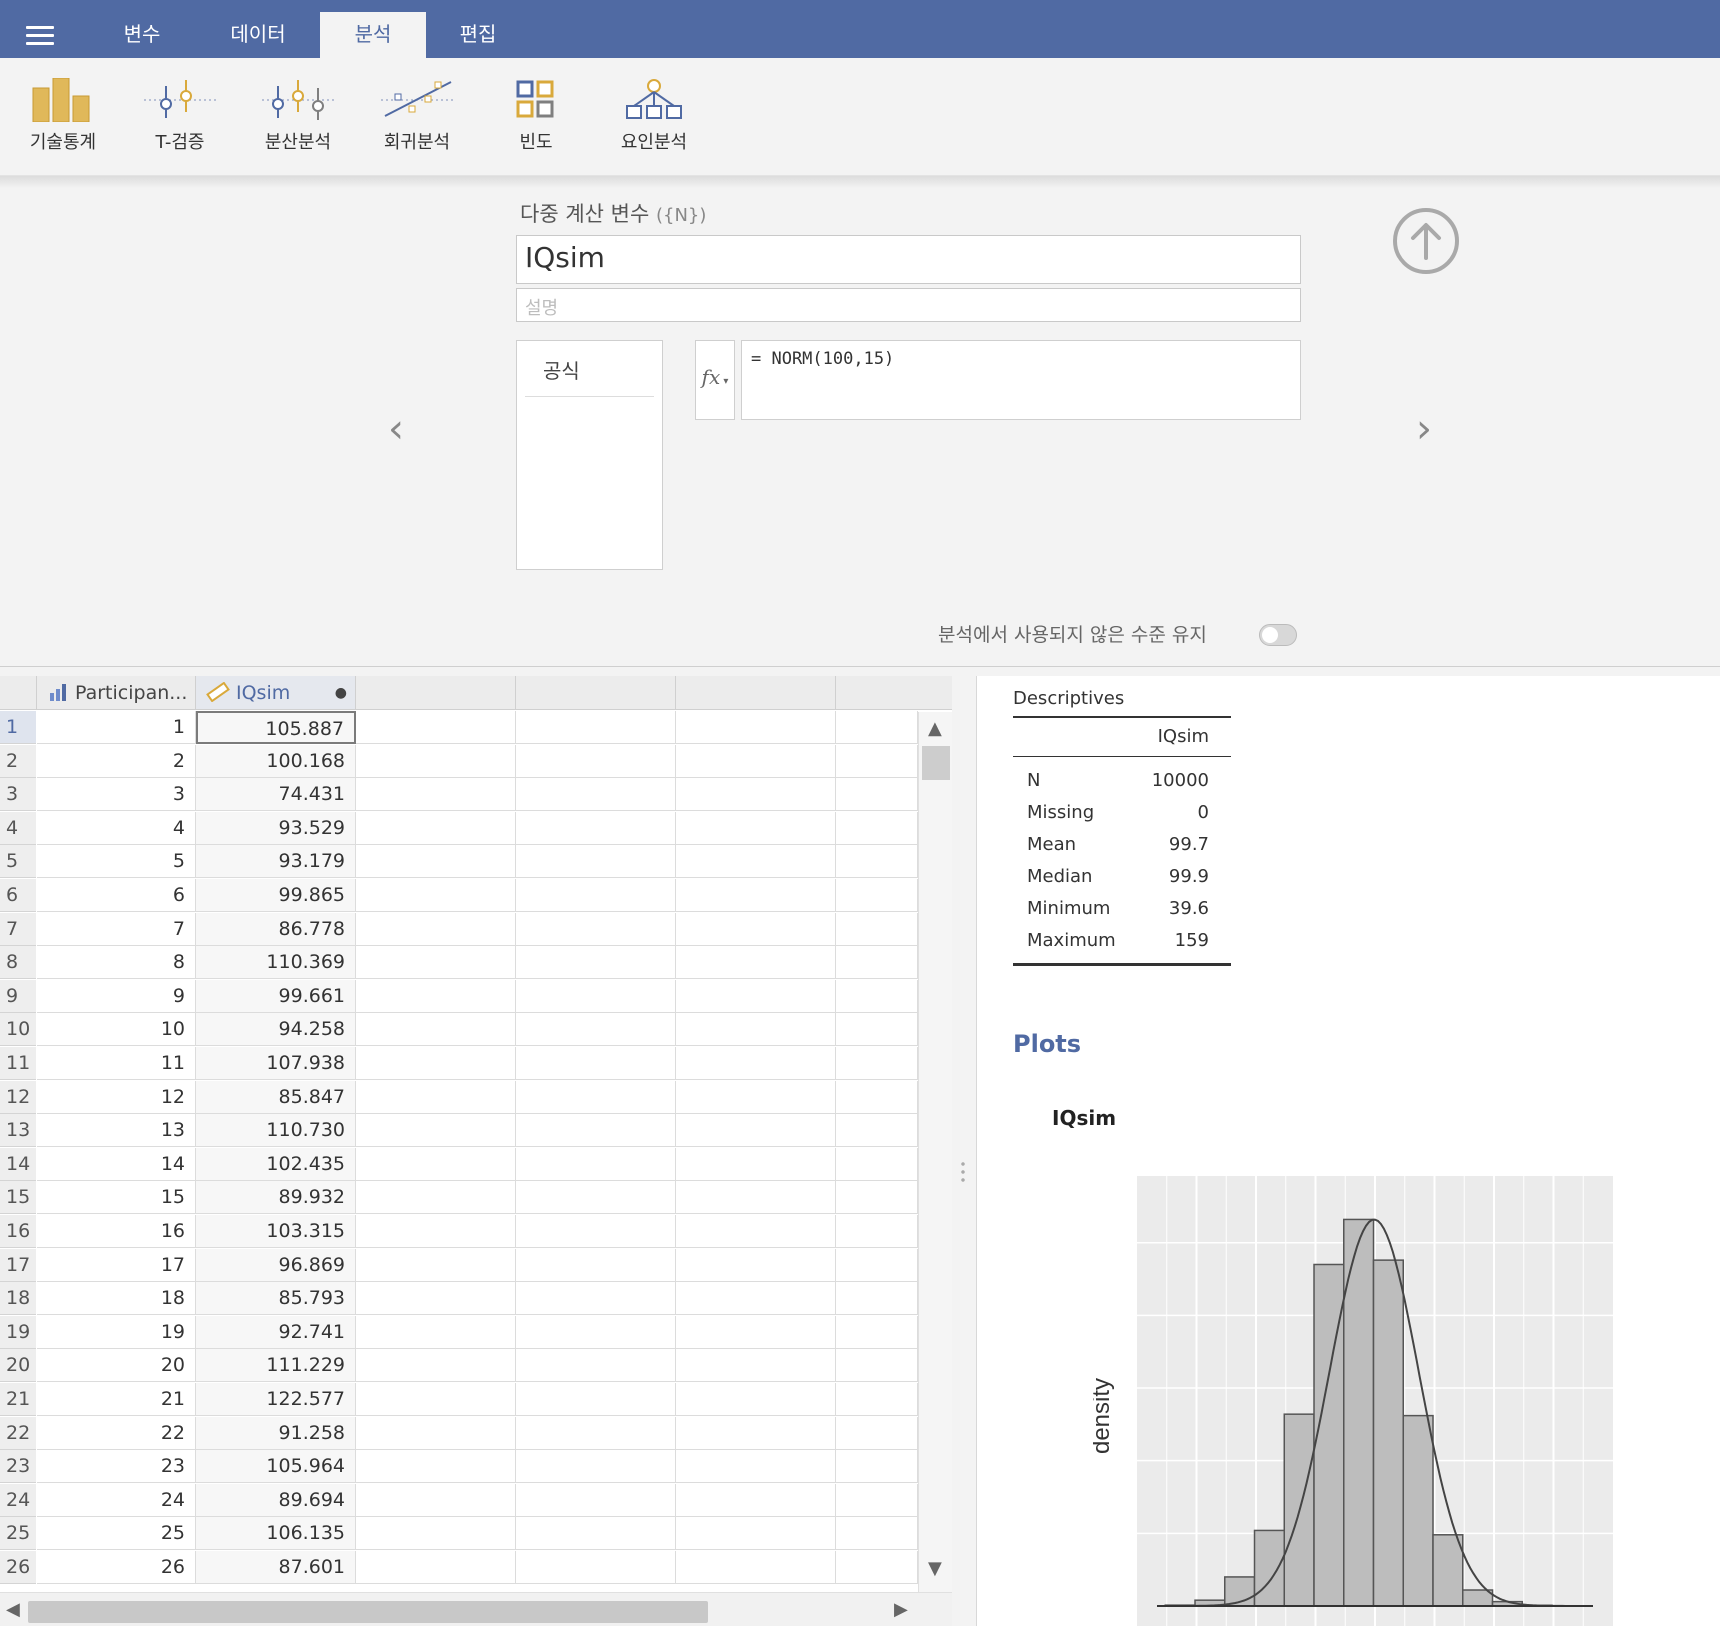 The width and height of the screenshot is (1720, 1626). What do you see at coordinates (116, 996) in the screenshot?
I see `table-cell: 9` at bounding box center [116, 996].